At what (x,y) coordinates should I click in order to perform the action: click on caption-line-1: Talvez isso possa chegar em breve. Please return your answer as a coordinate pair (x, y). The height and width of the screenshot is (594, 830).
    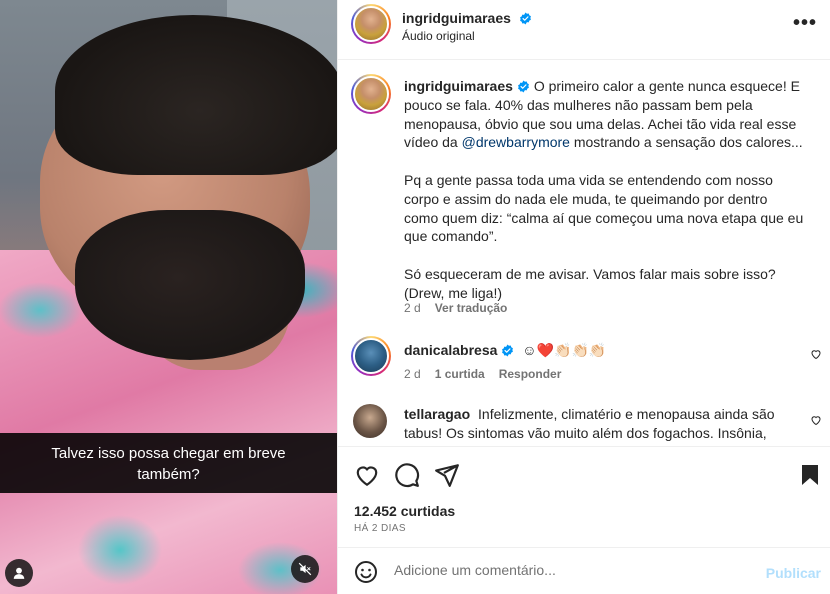
    Looking at the image, I should click on (168, 453).